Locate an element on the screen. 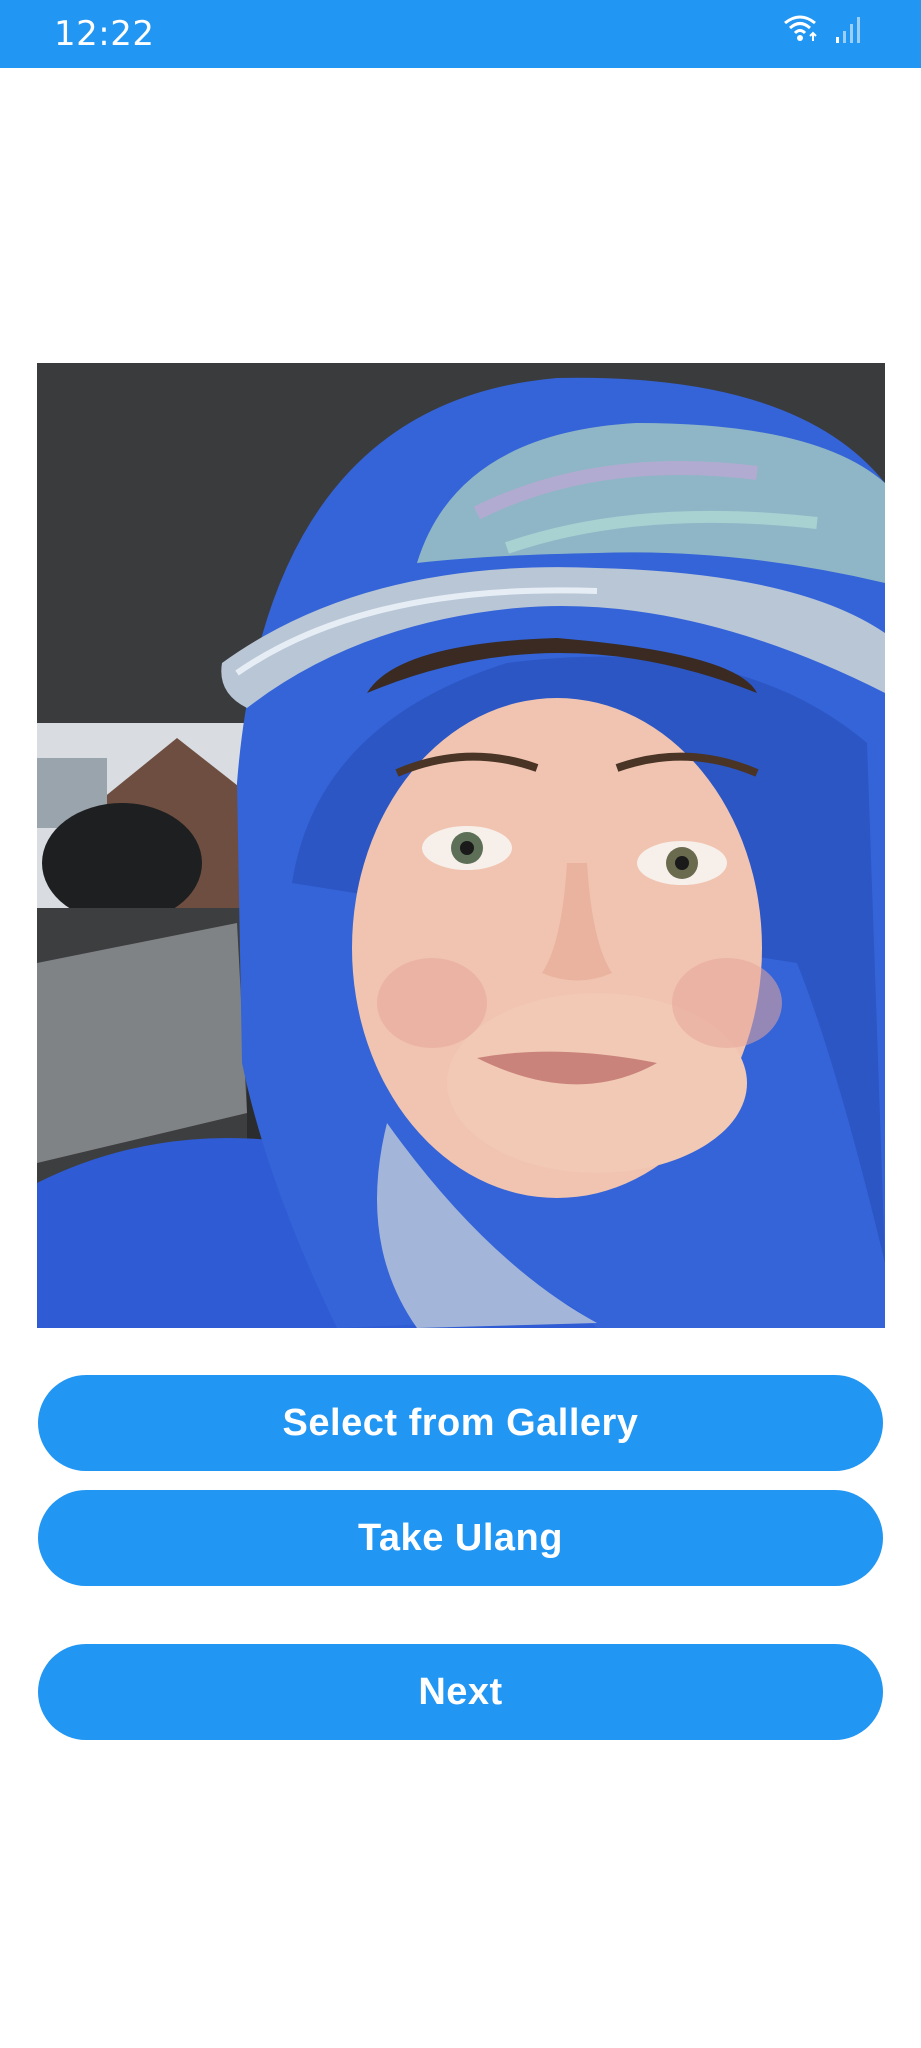 Image resolution: width=921 pixels, height=2048 pixels. status-bar: 12:22 is located at coordinates (460, 34).